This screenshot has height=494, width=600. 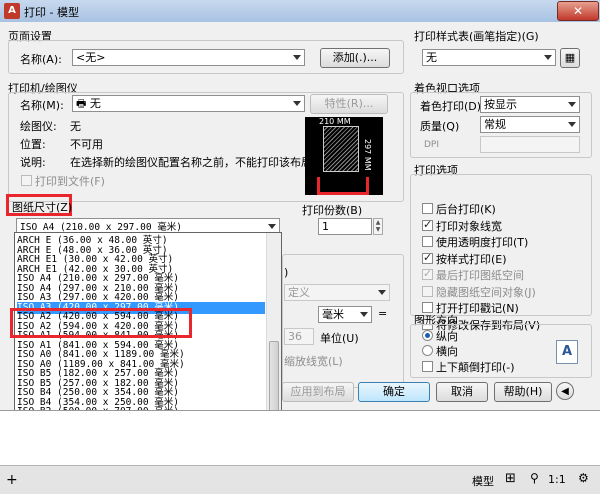 What do you see at coordinates (101, 323) in the screenshot?
I see `iso-a3-highlight` at bounding box center [101, 323].